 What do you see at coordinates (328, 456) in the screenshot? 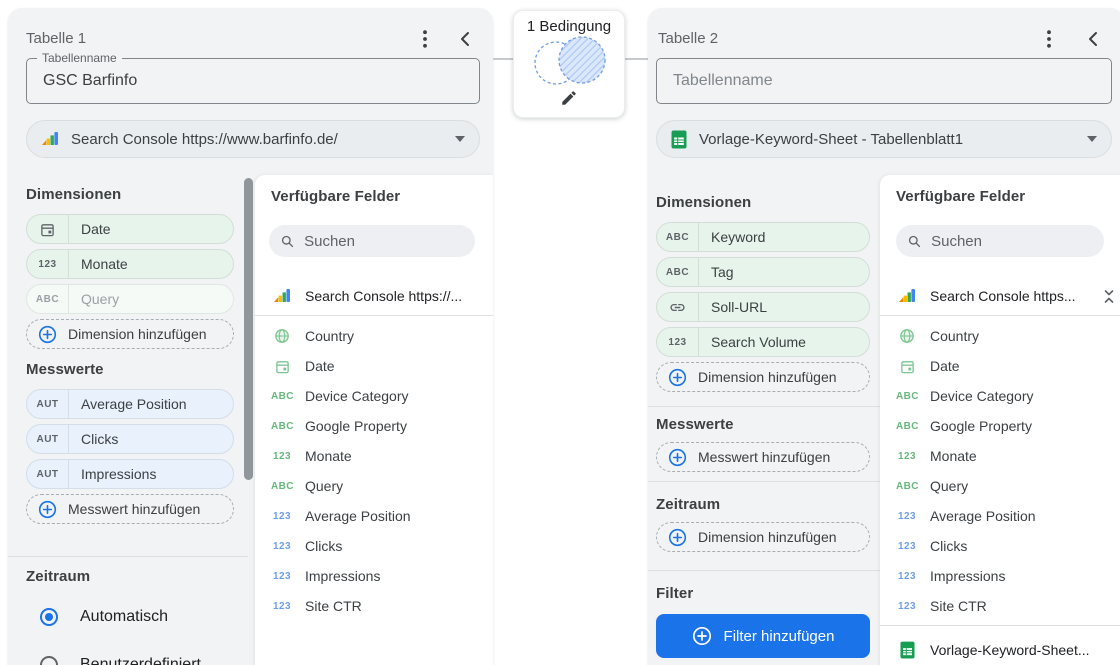
I see `field-label: Monate` at bounding box center [328, 456].